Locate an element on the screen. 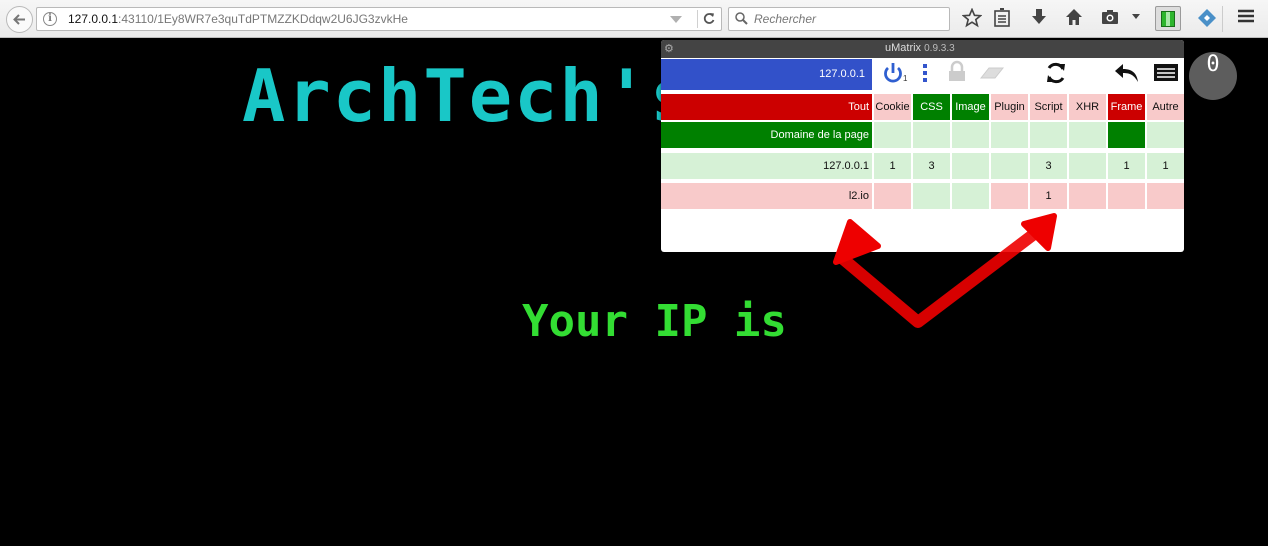 This screenshot has width=1268, height=546. umatrix-name: uMatrix is located at coordinates (903, 48).